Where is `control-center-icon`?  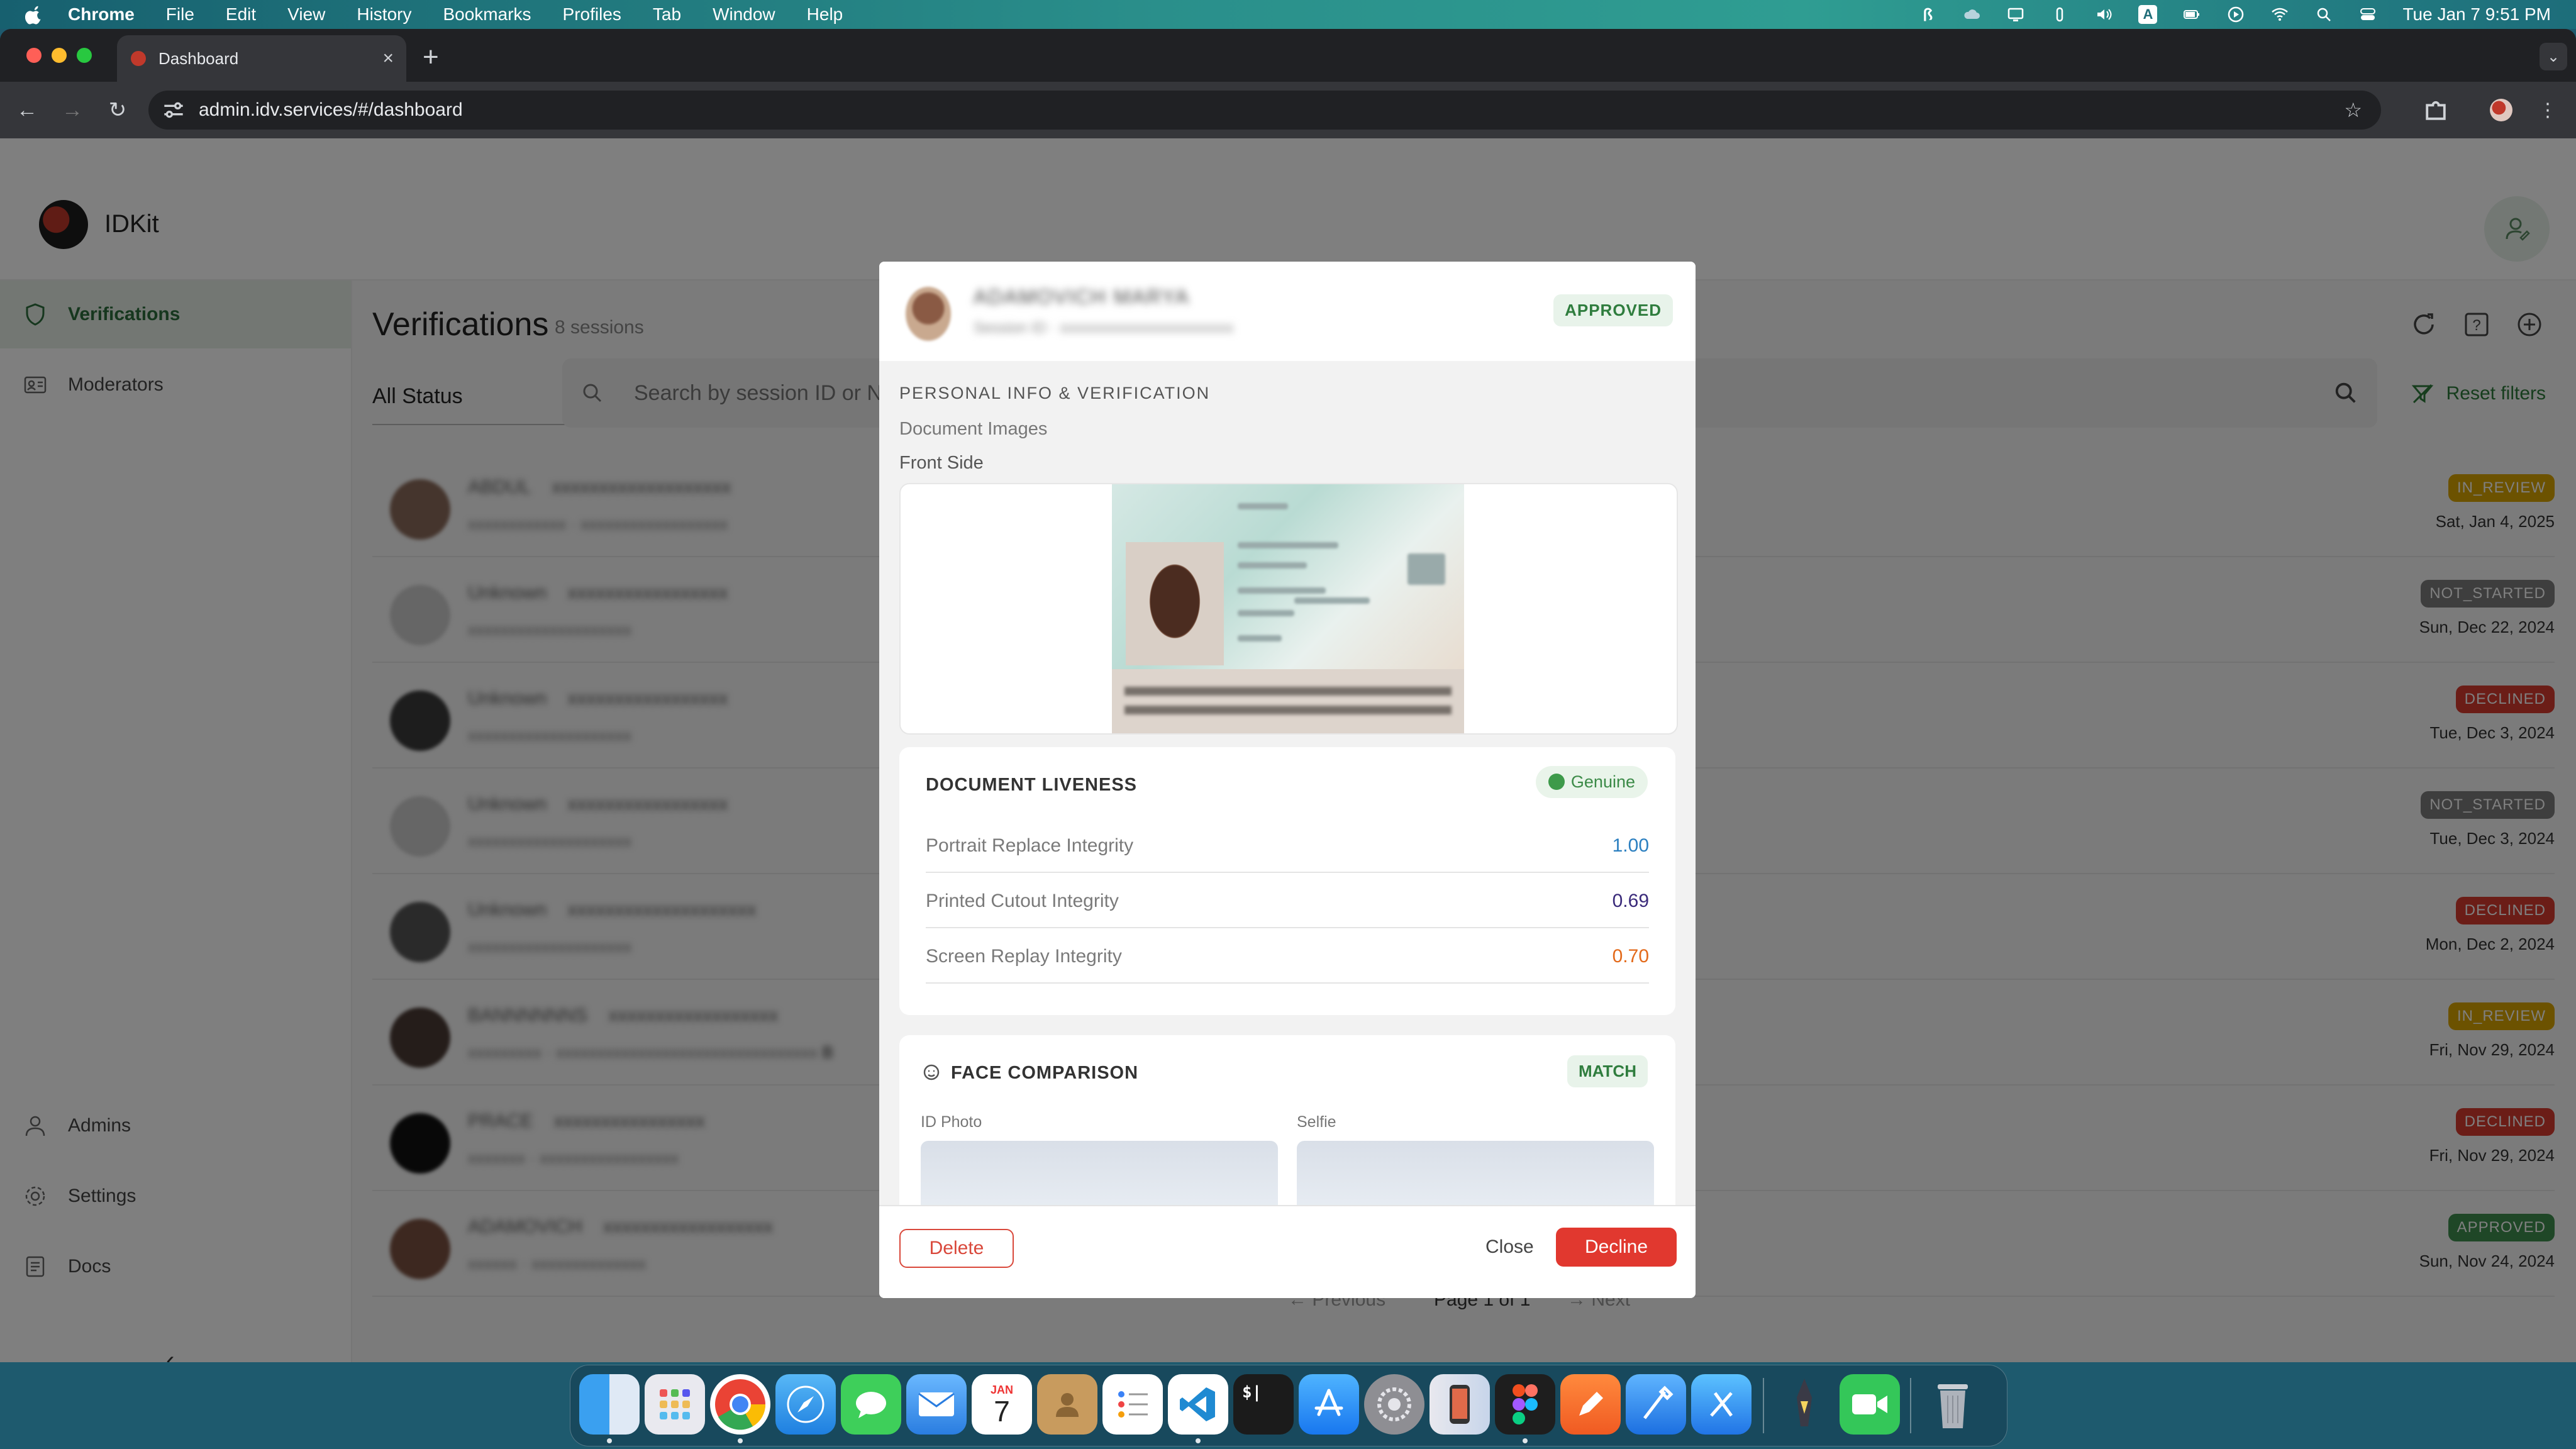 control-center-icon is located at coordinates (2367, 14).